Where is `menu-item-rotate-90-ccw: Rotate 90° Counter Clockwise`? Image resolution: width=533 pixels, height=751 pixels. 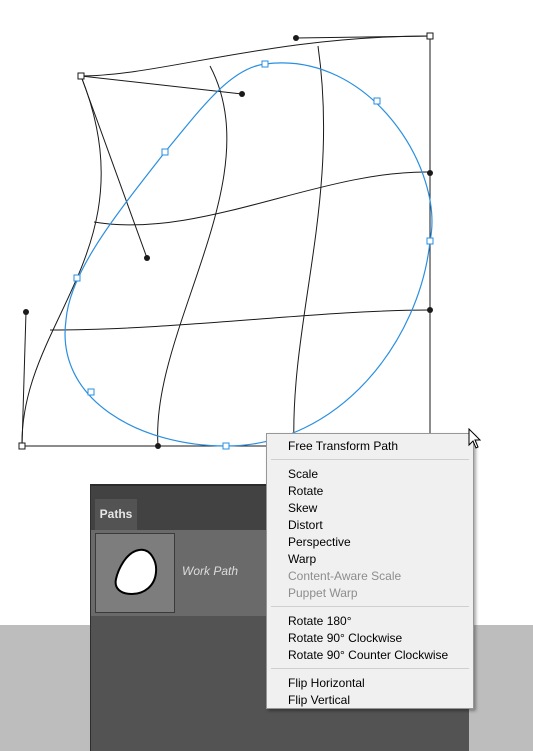 menu-item-rotate-90-ccw: Rotate 90° Counter Clockwise is located at coordinates (368, 655).